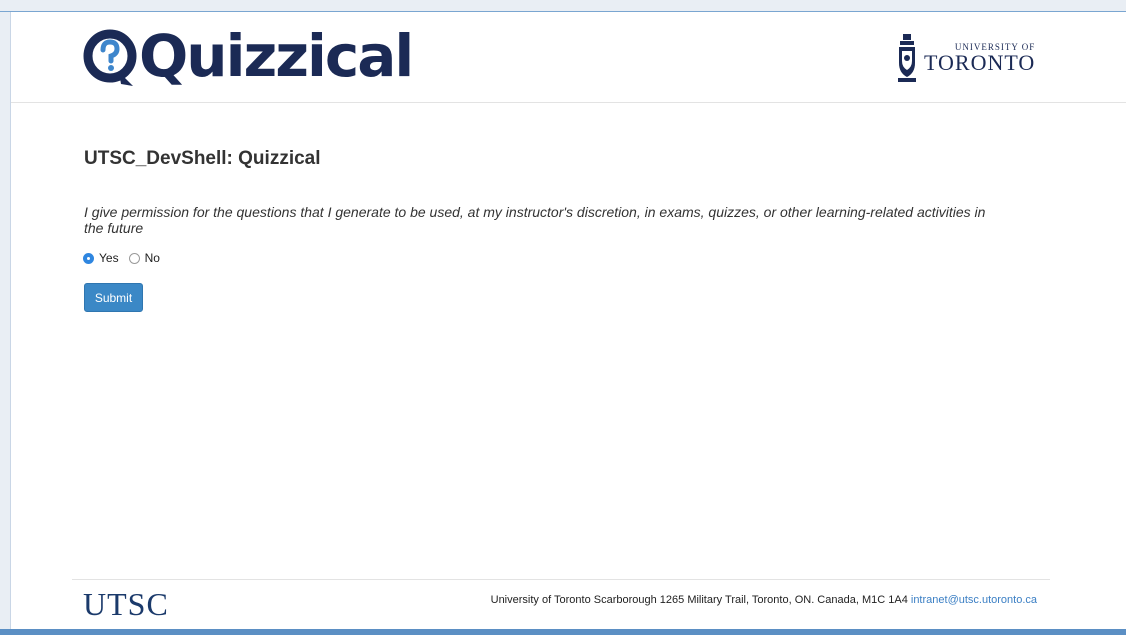  Describe the element at coordinates (126, 258) in the screenshot. I see `permission-radio-group: Yes No` at that location.